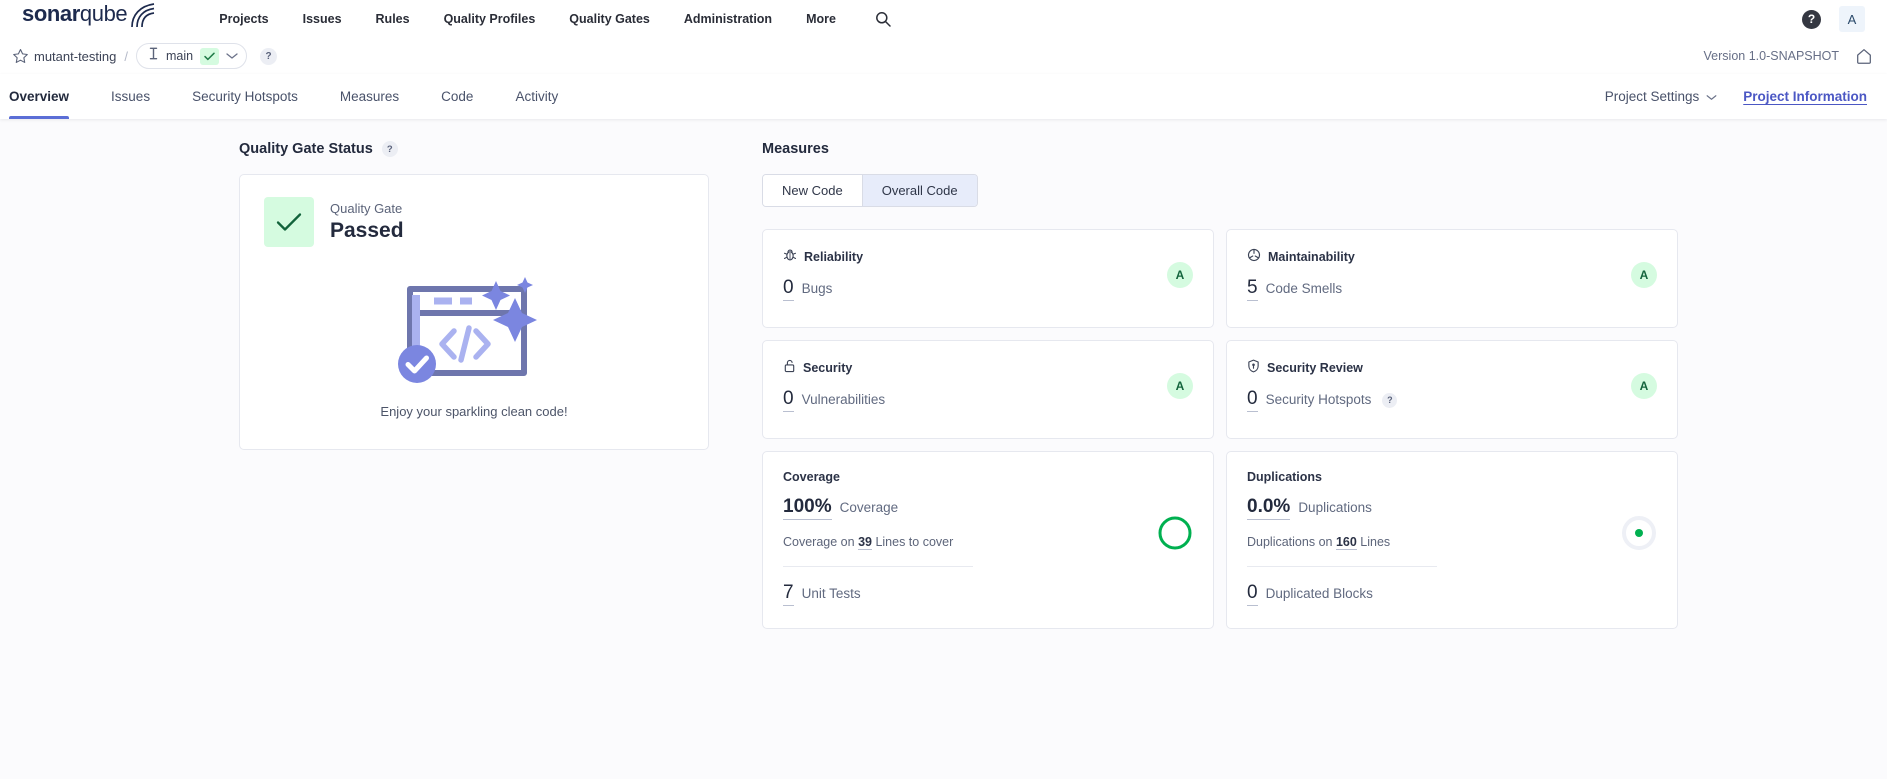  I want to click on security-value: 0, so click(788, 400).